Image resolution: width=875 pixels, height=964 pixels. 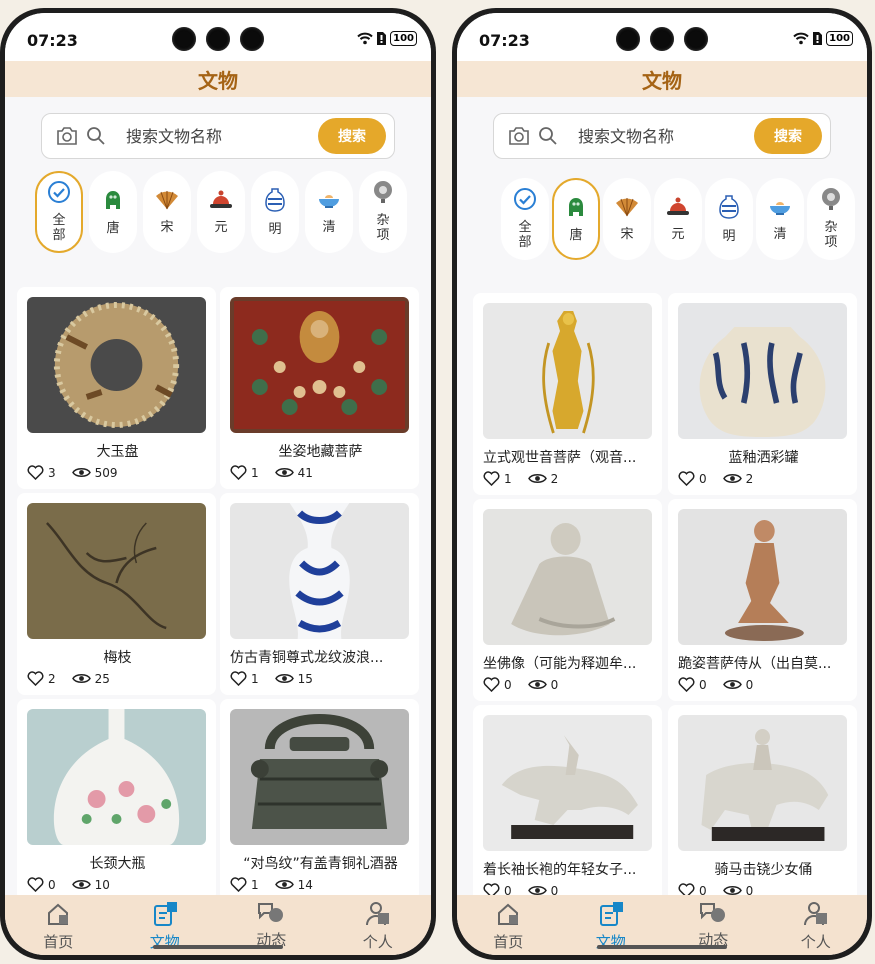 I want to click on system-icons: 100, so click(x=823, y=38).